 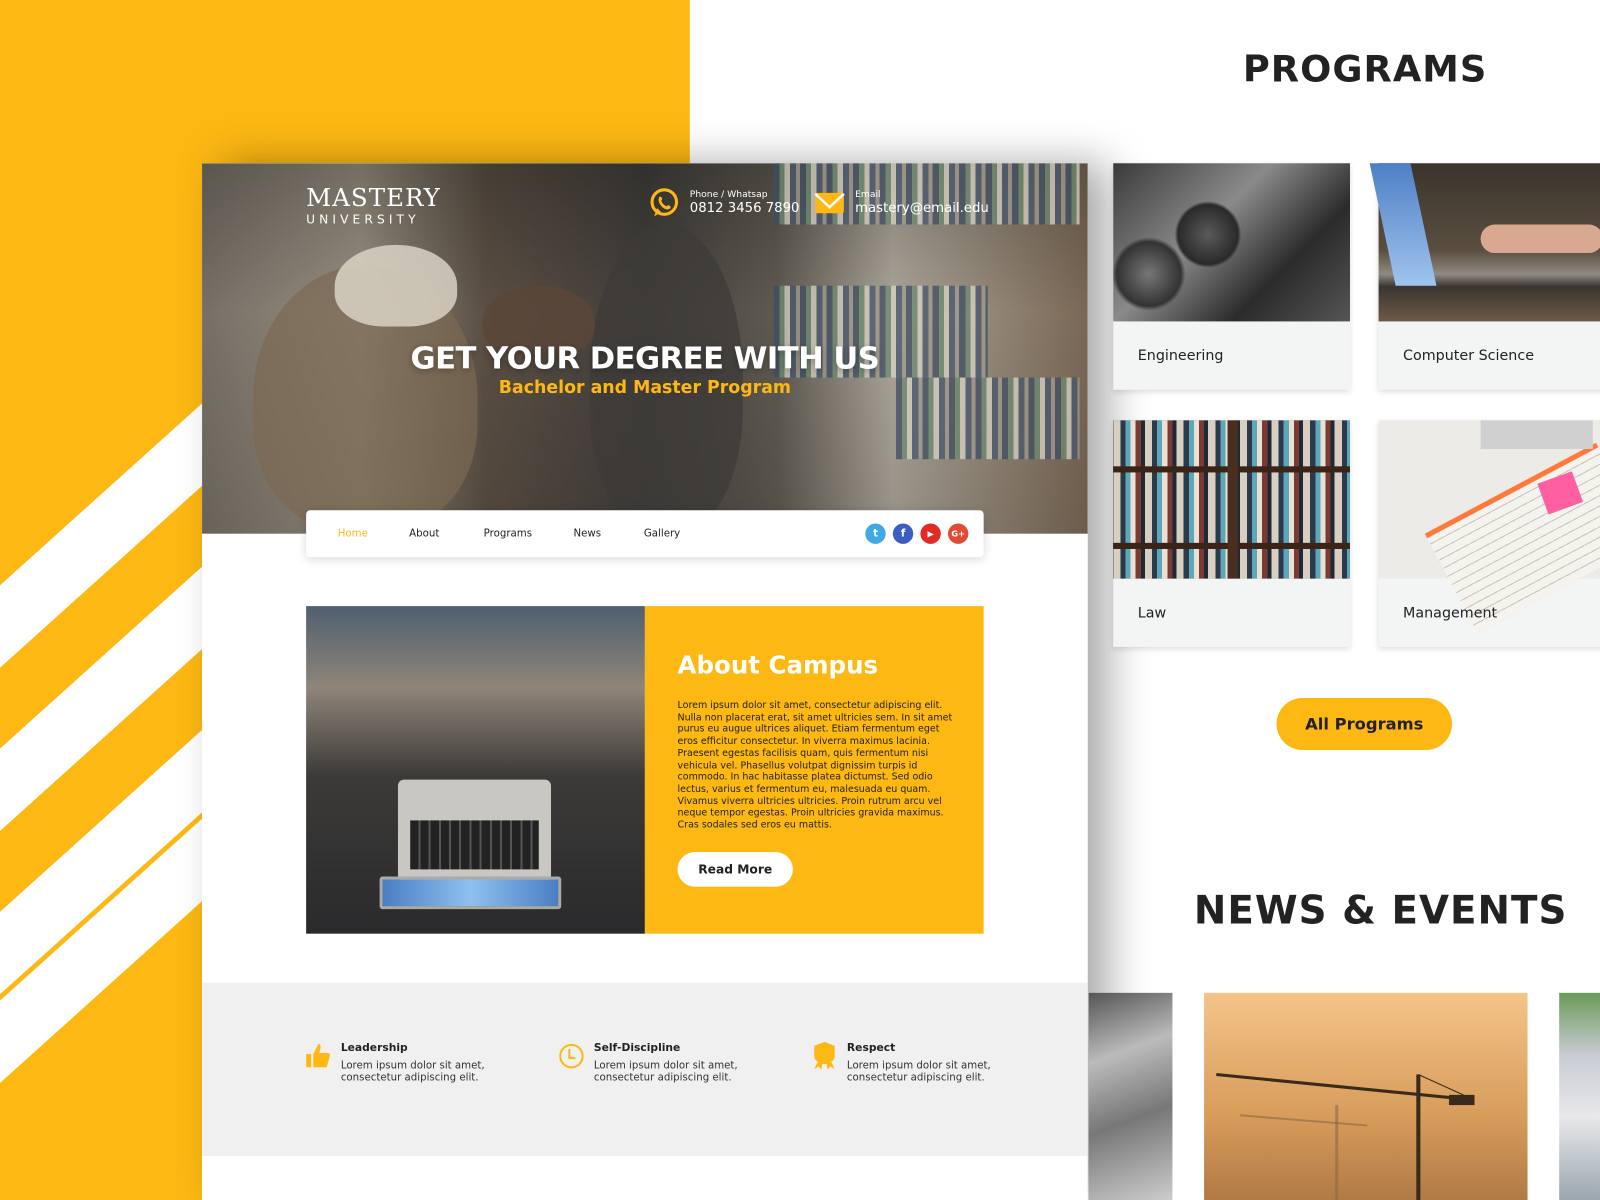 What do you see at coordinates (728, 194) in the screenshot?
I see `phone-label: Phone / Whatsap` at bounding box center [728, 194].